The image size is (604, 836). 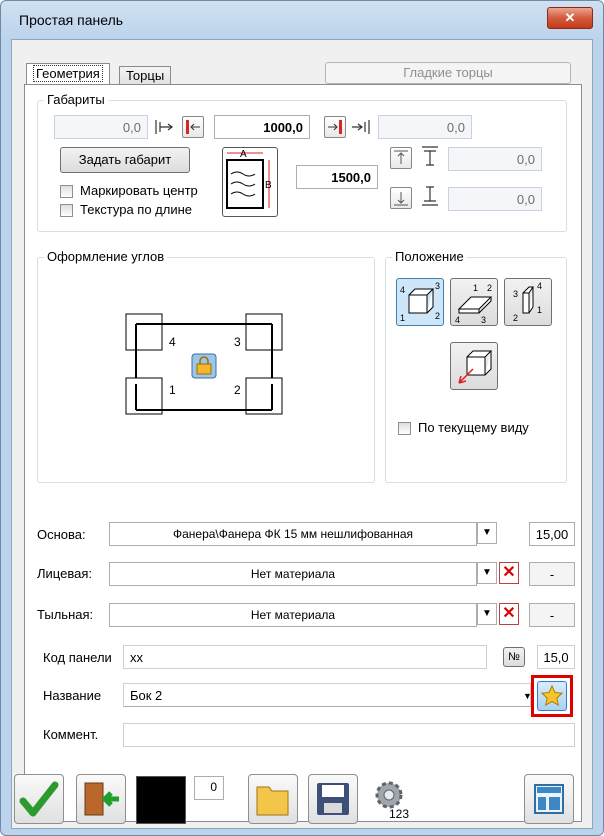 I want to click on smooth-edges-button: Гладкие торцы, so click(x=448, y=73).